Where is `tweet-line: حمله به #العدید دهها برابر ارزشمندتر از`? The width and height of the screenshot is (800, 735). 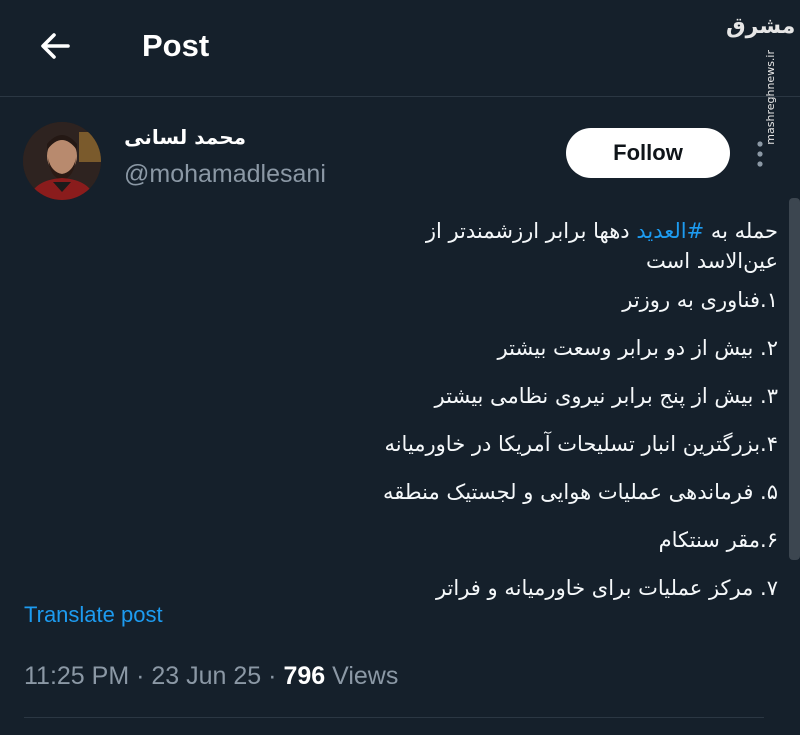
tweet-line: حمله به #العدید دهها برابر ارزشمندتر از is located at coordinates (489, 231).